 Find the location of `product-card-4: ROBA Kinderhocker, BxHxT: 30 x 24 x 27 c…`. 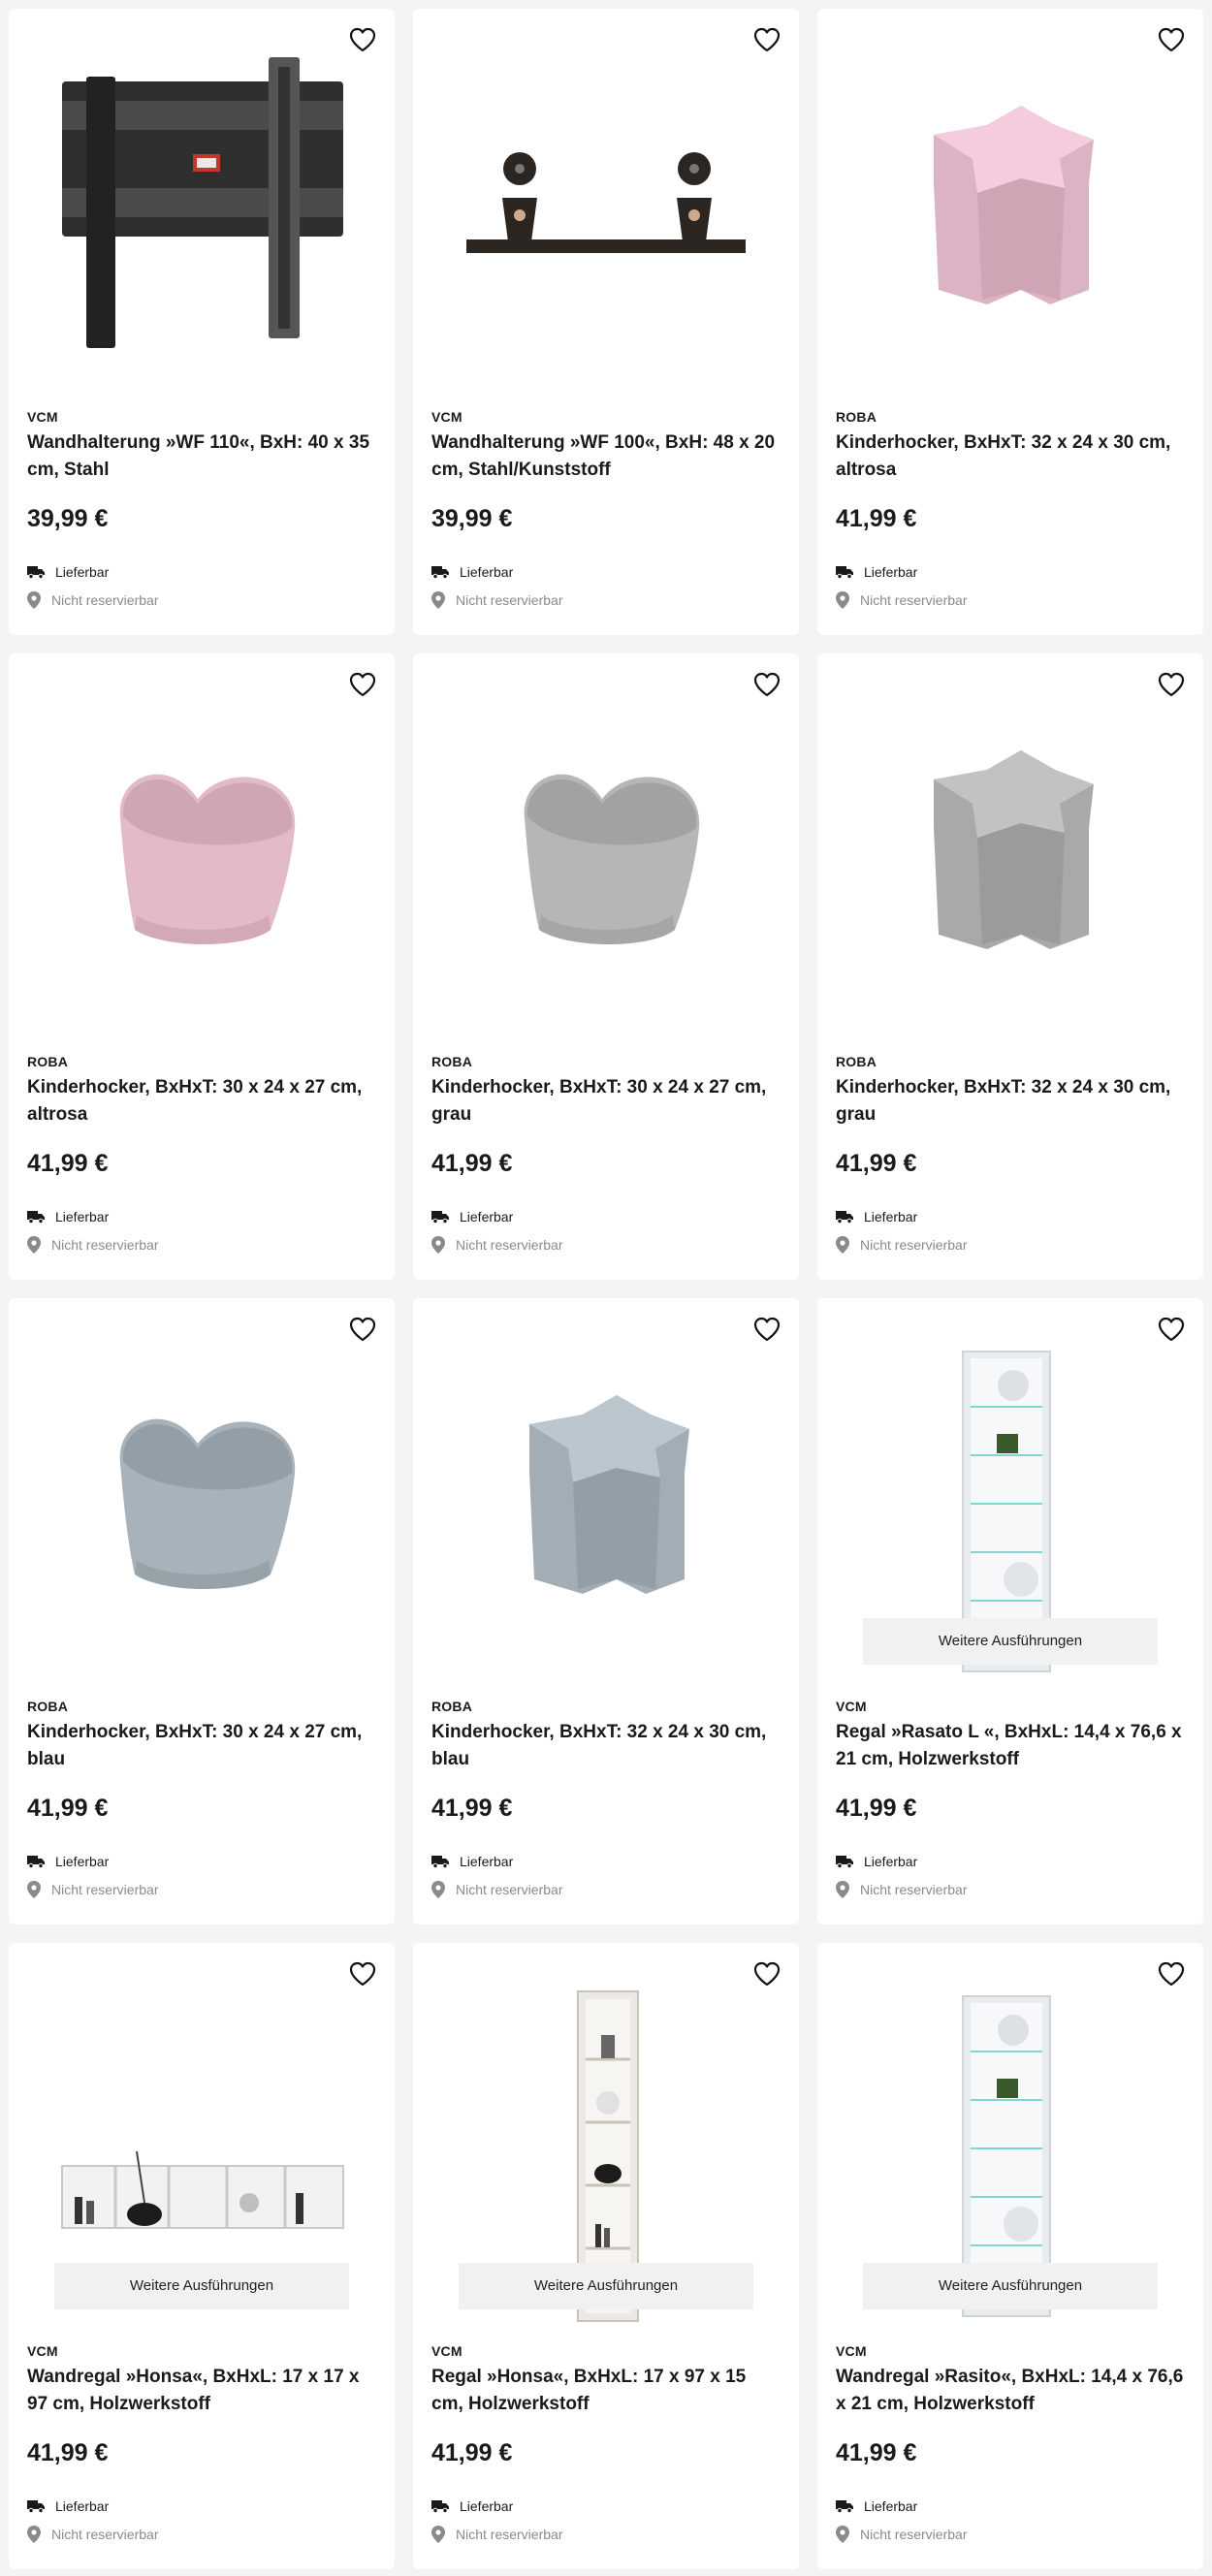

product-card-4: ROBA Kinderhocker, BxHxT: 30 x 24 x 27 c… is located at coordinates (202, 967).